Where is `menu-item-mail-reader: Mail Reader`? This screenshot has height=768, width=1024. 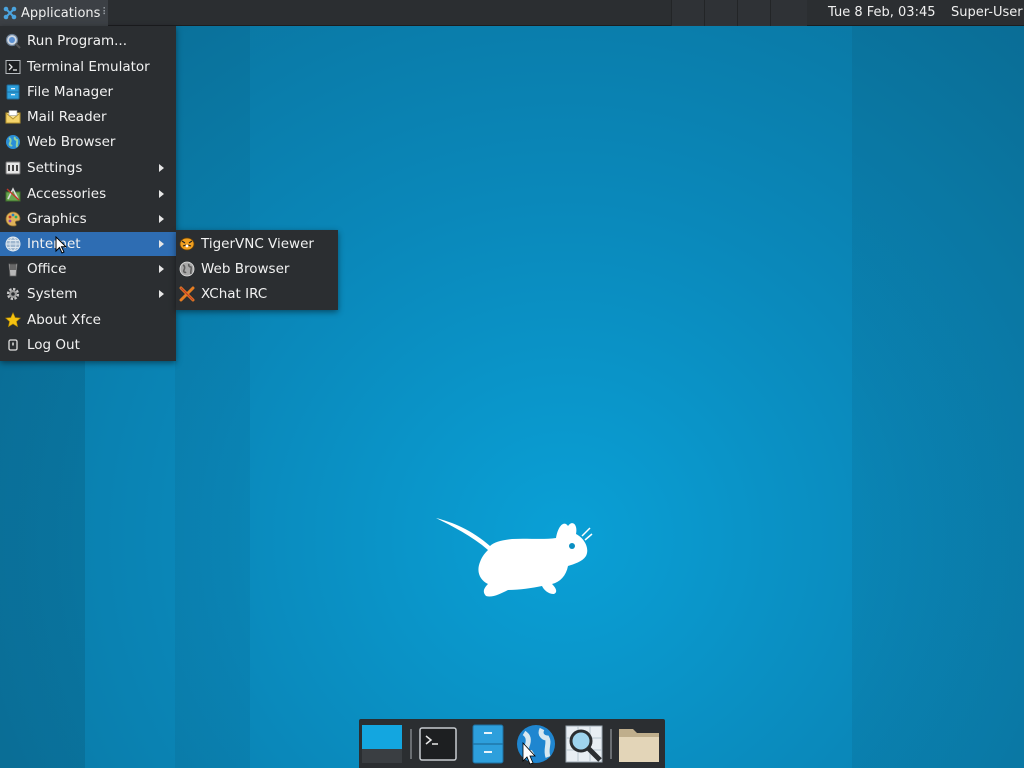 menu-item-mail-reader: Mail Reader is located at coordinates (88, 117).